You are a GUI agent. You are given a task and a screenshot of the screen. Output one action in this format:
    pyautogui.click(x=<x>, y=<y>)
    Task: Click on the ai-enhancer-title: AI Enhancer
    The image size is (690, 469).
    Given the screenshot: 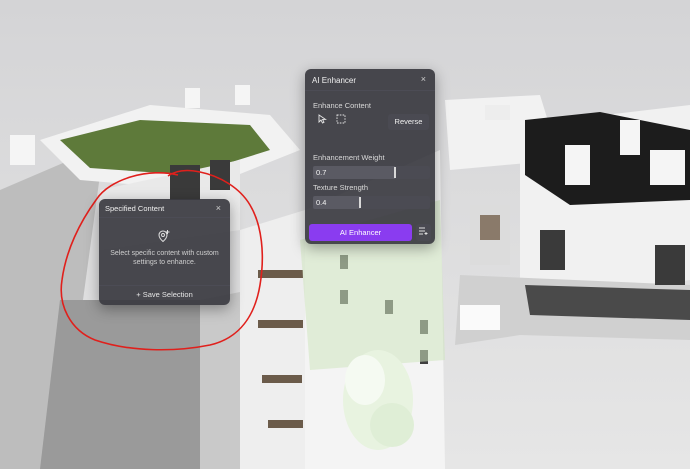 What is the action you would take?
    pyautogui.click(x=334, y=80)
    